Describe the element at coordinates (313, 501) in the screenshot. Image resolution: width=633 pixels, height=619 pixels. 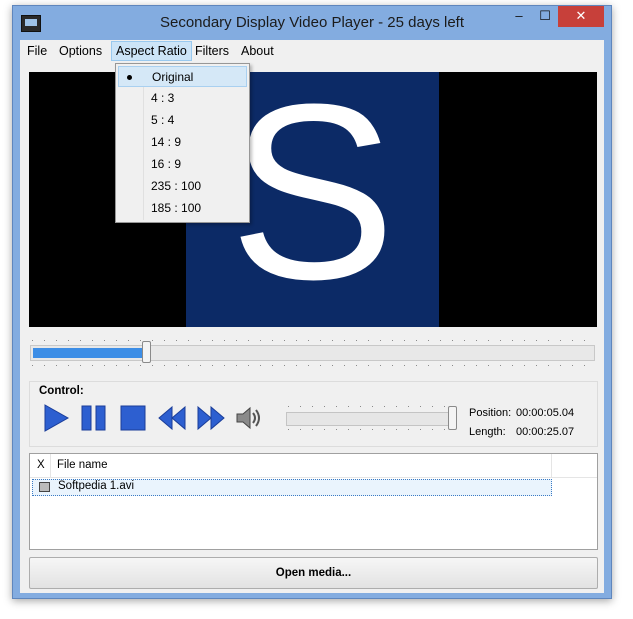
I see `file-list: X File name Softpedia 1.avi` at that location.